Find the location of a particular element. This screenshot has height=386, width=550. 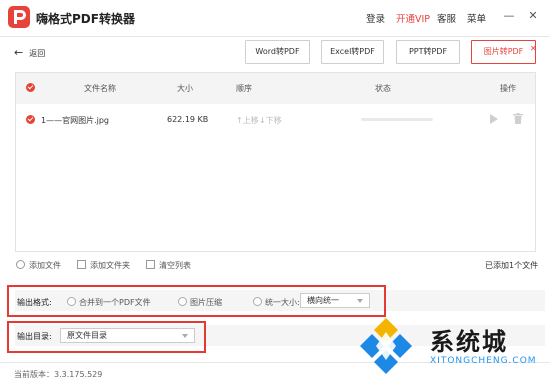

add-file-button: 添加文件 is located at coordinates (38, 265).